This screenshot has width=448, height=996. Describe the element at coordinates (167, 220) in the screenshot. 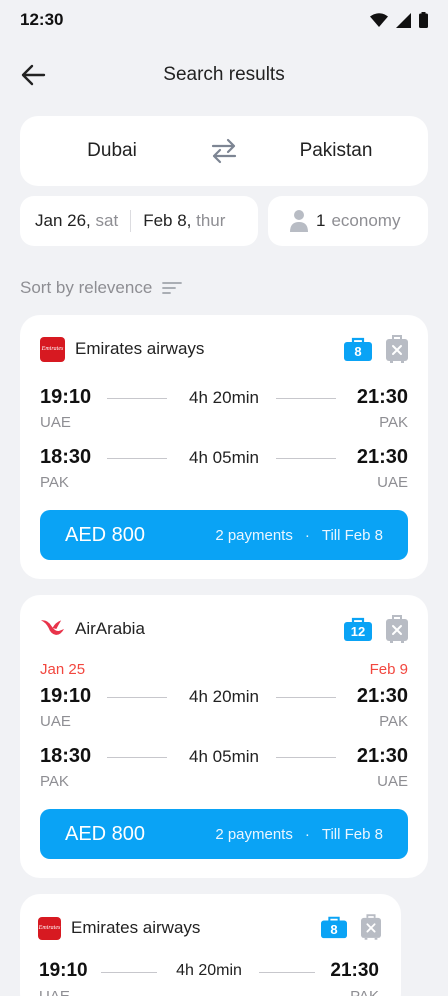

I see `return-date: Feb 8,` at that location.